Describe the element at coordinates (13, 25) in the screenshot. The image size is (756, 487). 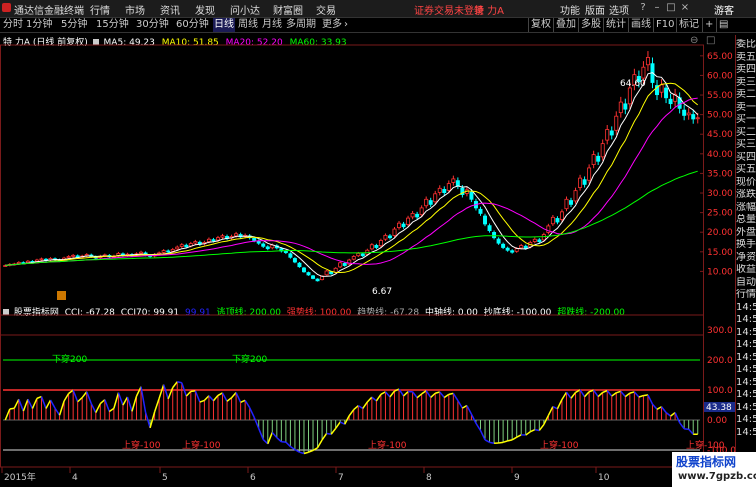
I see `tab-period-fenshi: 分时` at that location.